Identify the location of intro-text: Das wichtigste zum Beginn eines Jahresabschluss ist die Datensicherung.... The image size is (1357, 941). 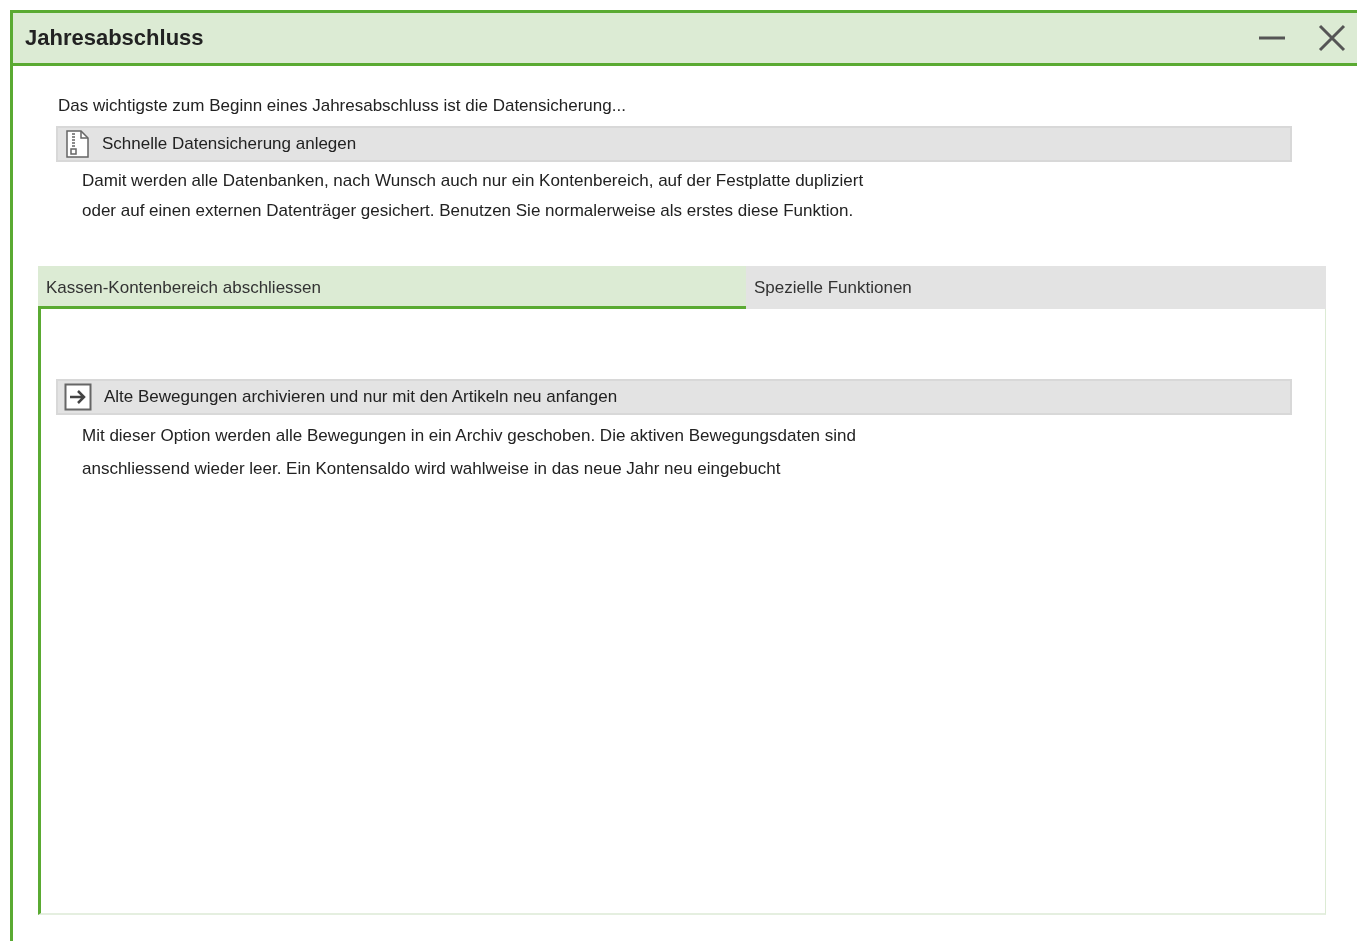
(342, 106).